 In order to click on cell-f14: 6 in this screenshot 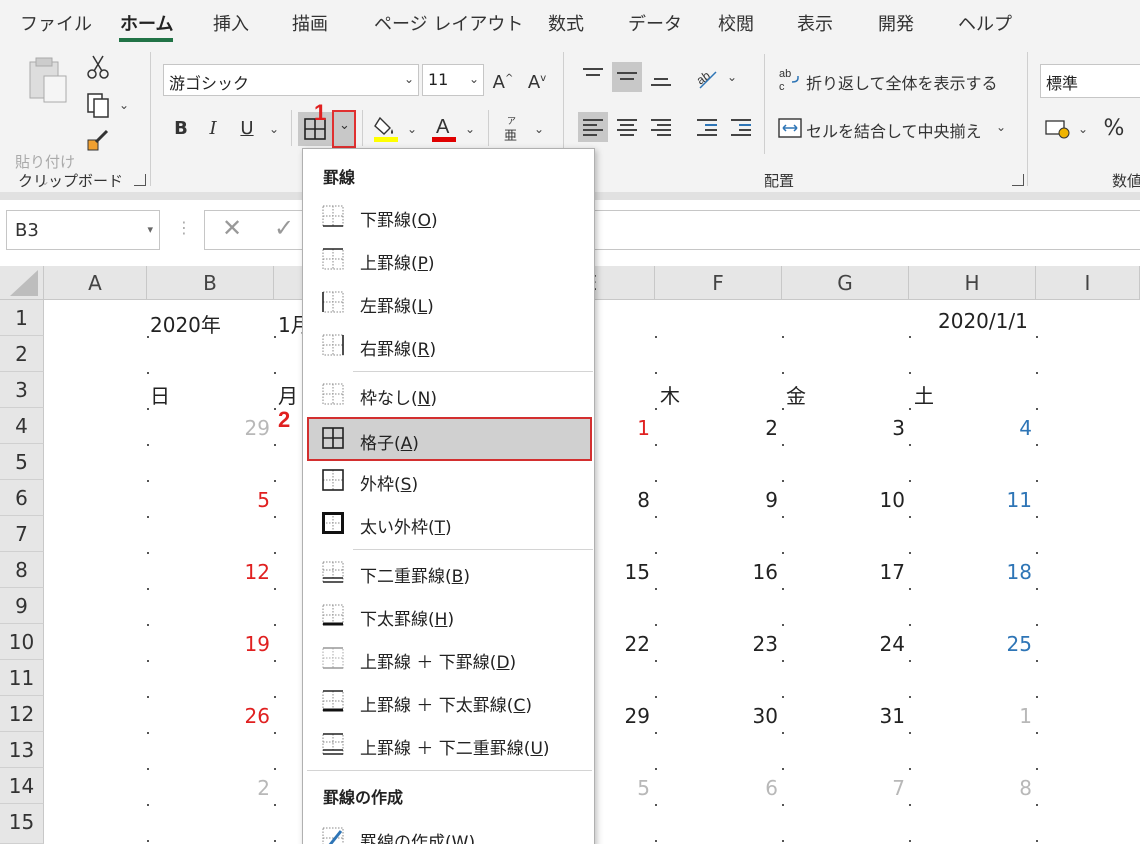, I will do `click(753, 788)`.